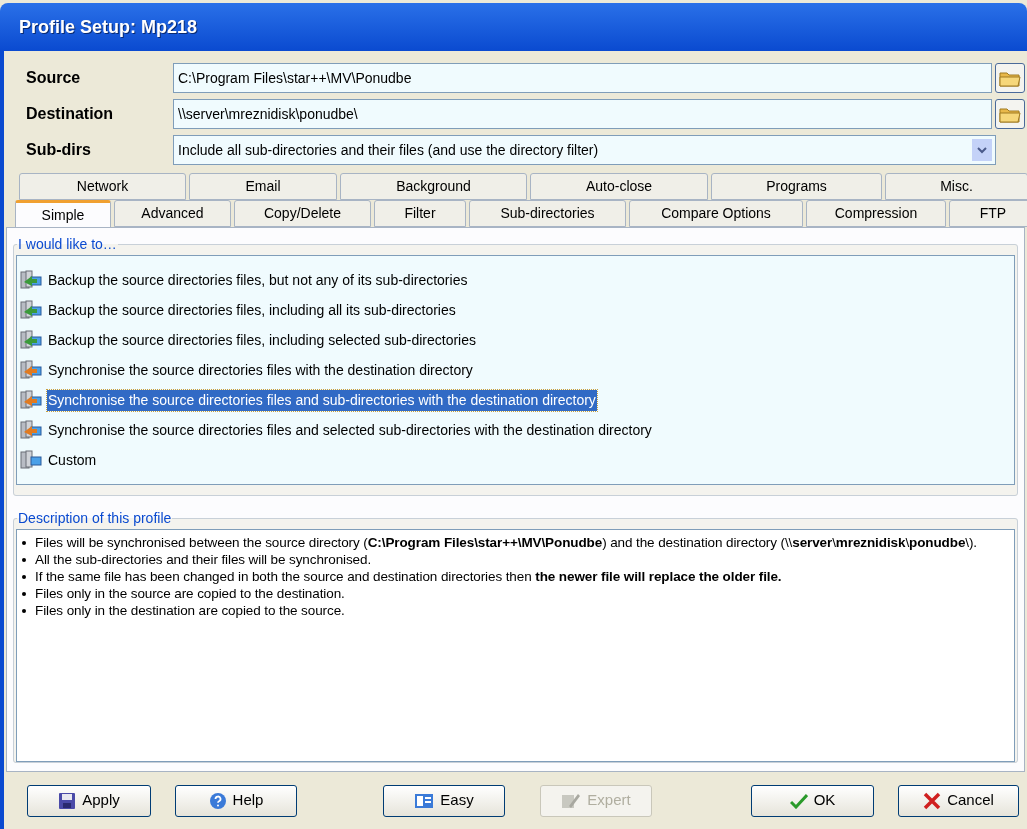 This screenshot has height=829, width=1027. What do you see at coordinates (619, 186) in the screenshot?
I see `tab: Auto-close` at bounding box center [619, 186].